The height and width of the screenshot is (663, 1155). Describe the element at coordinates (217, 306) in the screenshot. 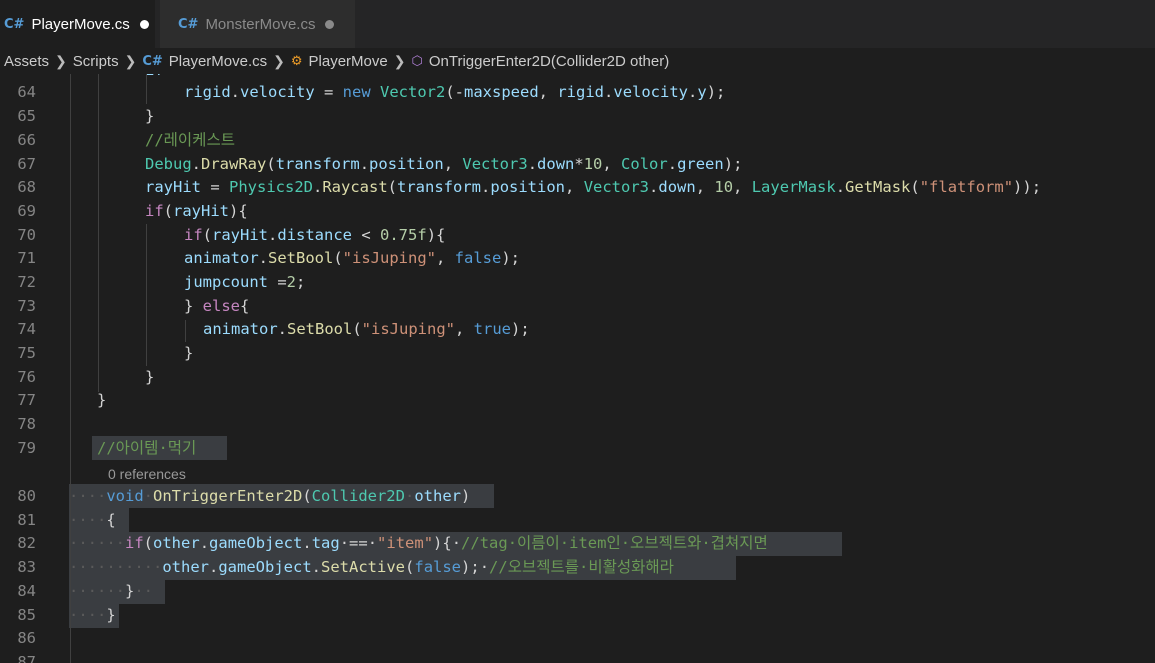

I see `code-line-73: } else{` at that location.